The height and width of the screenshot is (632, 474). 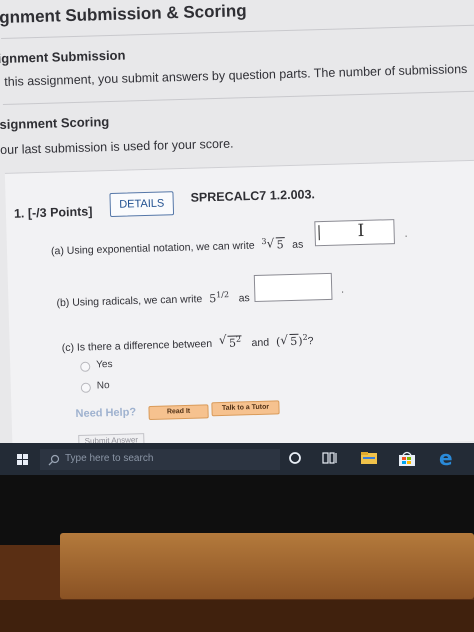 I want to click on part-b-answer-input, so click(x=293, y=287).